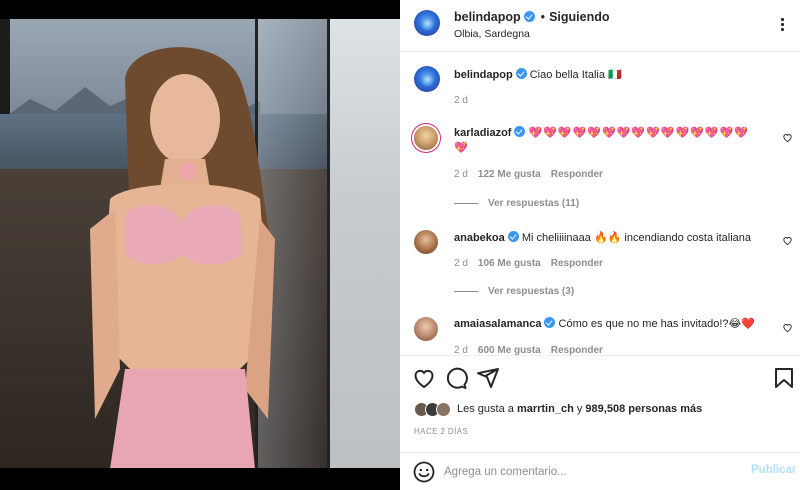 The height and width of the screenshot is (490, 800). I want to click on post-header: belindapop • Siguiendo Olbia, Sardegna, so click(600, 26).